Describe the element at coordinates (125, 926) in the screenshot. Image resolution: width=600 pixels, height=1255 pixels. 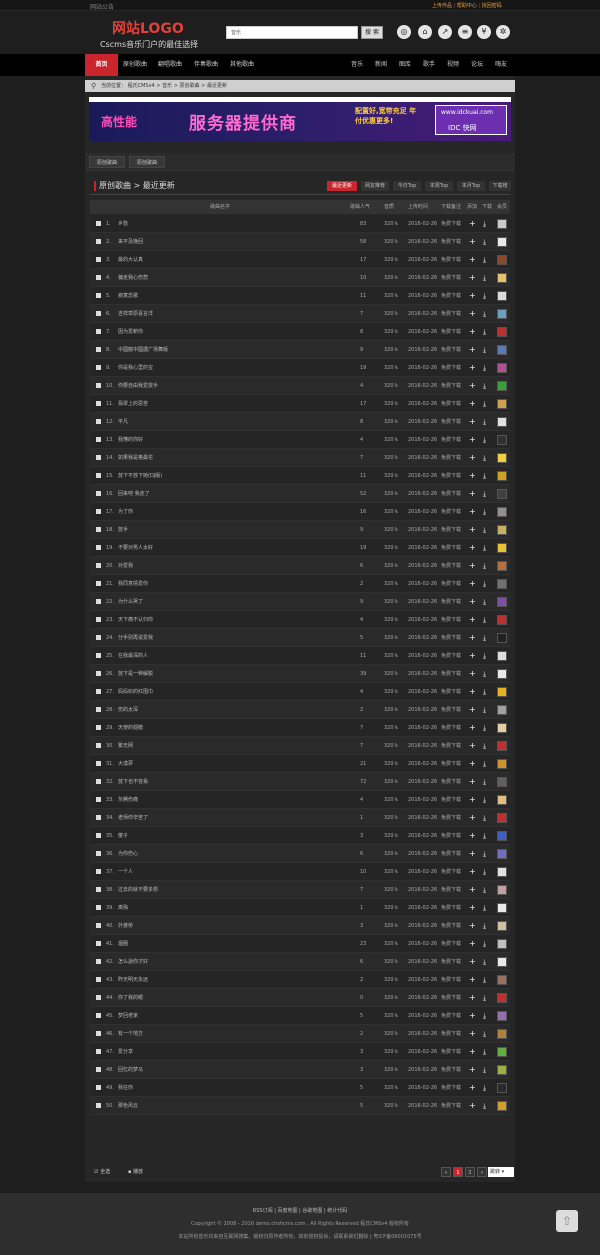
I see `song-title-link: 外婆桥` at that location.